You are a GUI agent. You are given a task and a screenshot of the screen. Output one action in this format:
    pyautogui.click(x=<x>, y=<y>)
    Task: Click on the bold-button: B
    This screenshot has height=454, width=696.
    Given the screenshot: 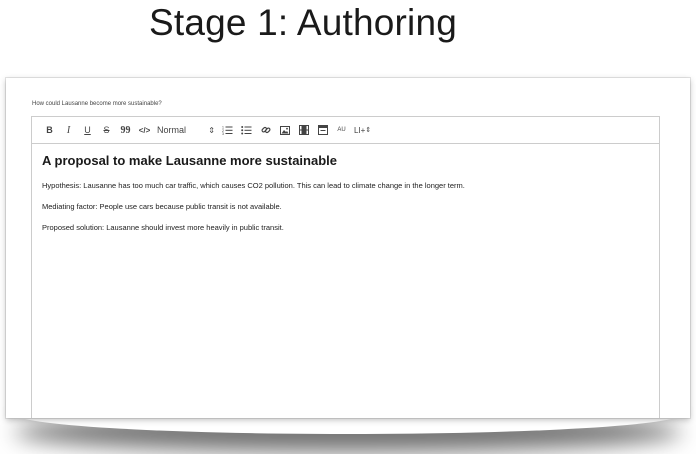 What is the action you would take?
    pyautogui.click(x=49, y=130)
    